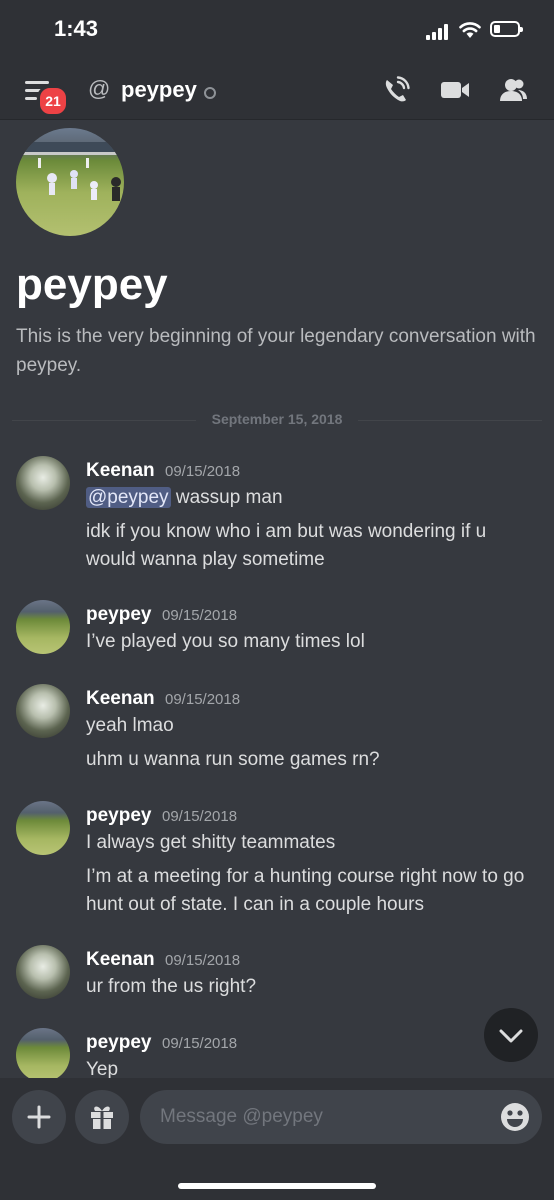 This screenshot has height=1200, width=554. Describe the element at coordinates (341, 1117) in the screenshot. I see `message-input` at that location.